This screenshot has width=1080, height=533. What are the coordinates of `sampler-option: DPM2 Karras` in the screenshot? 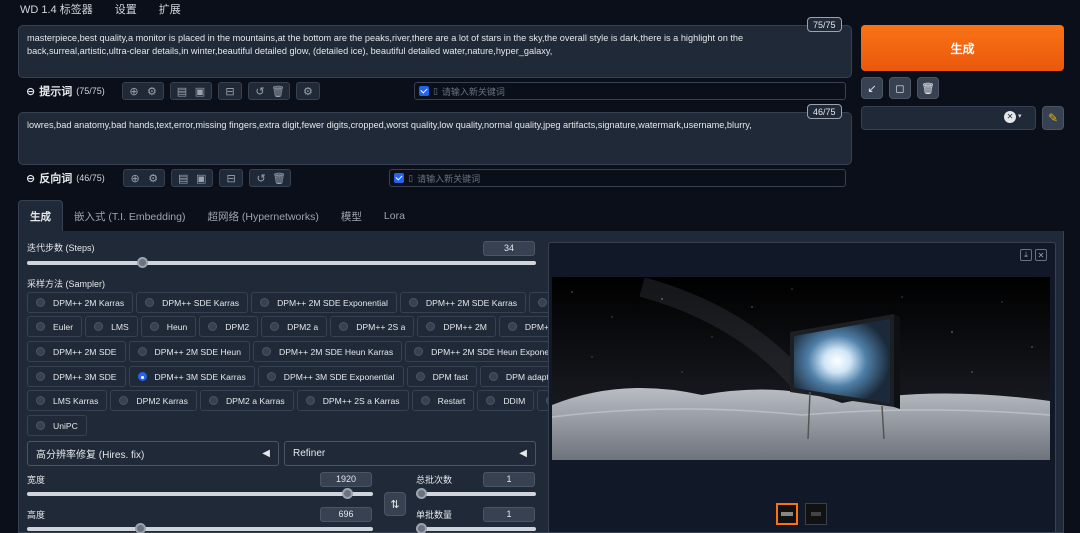 It's located at (153, 400).